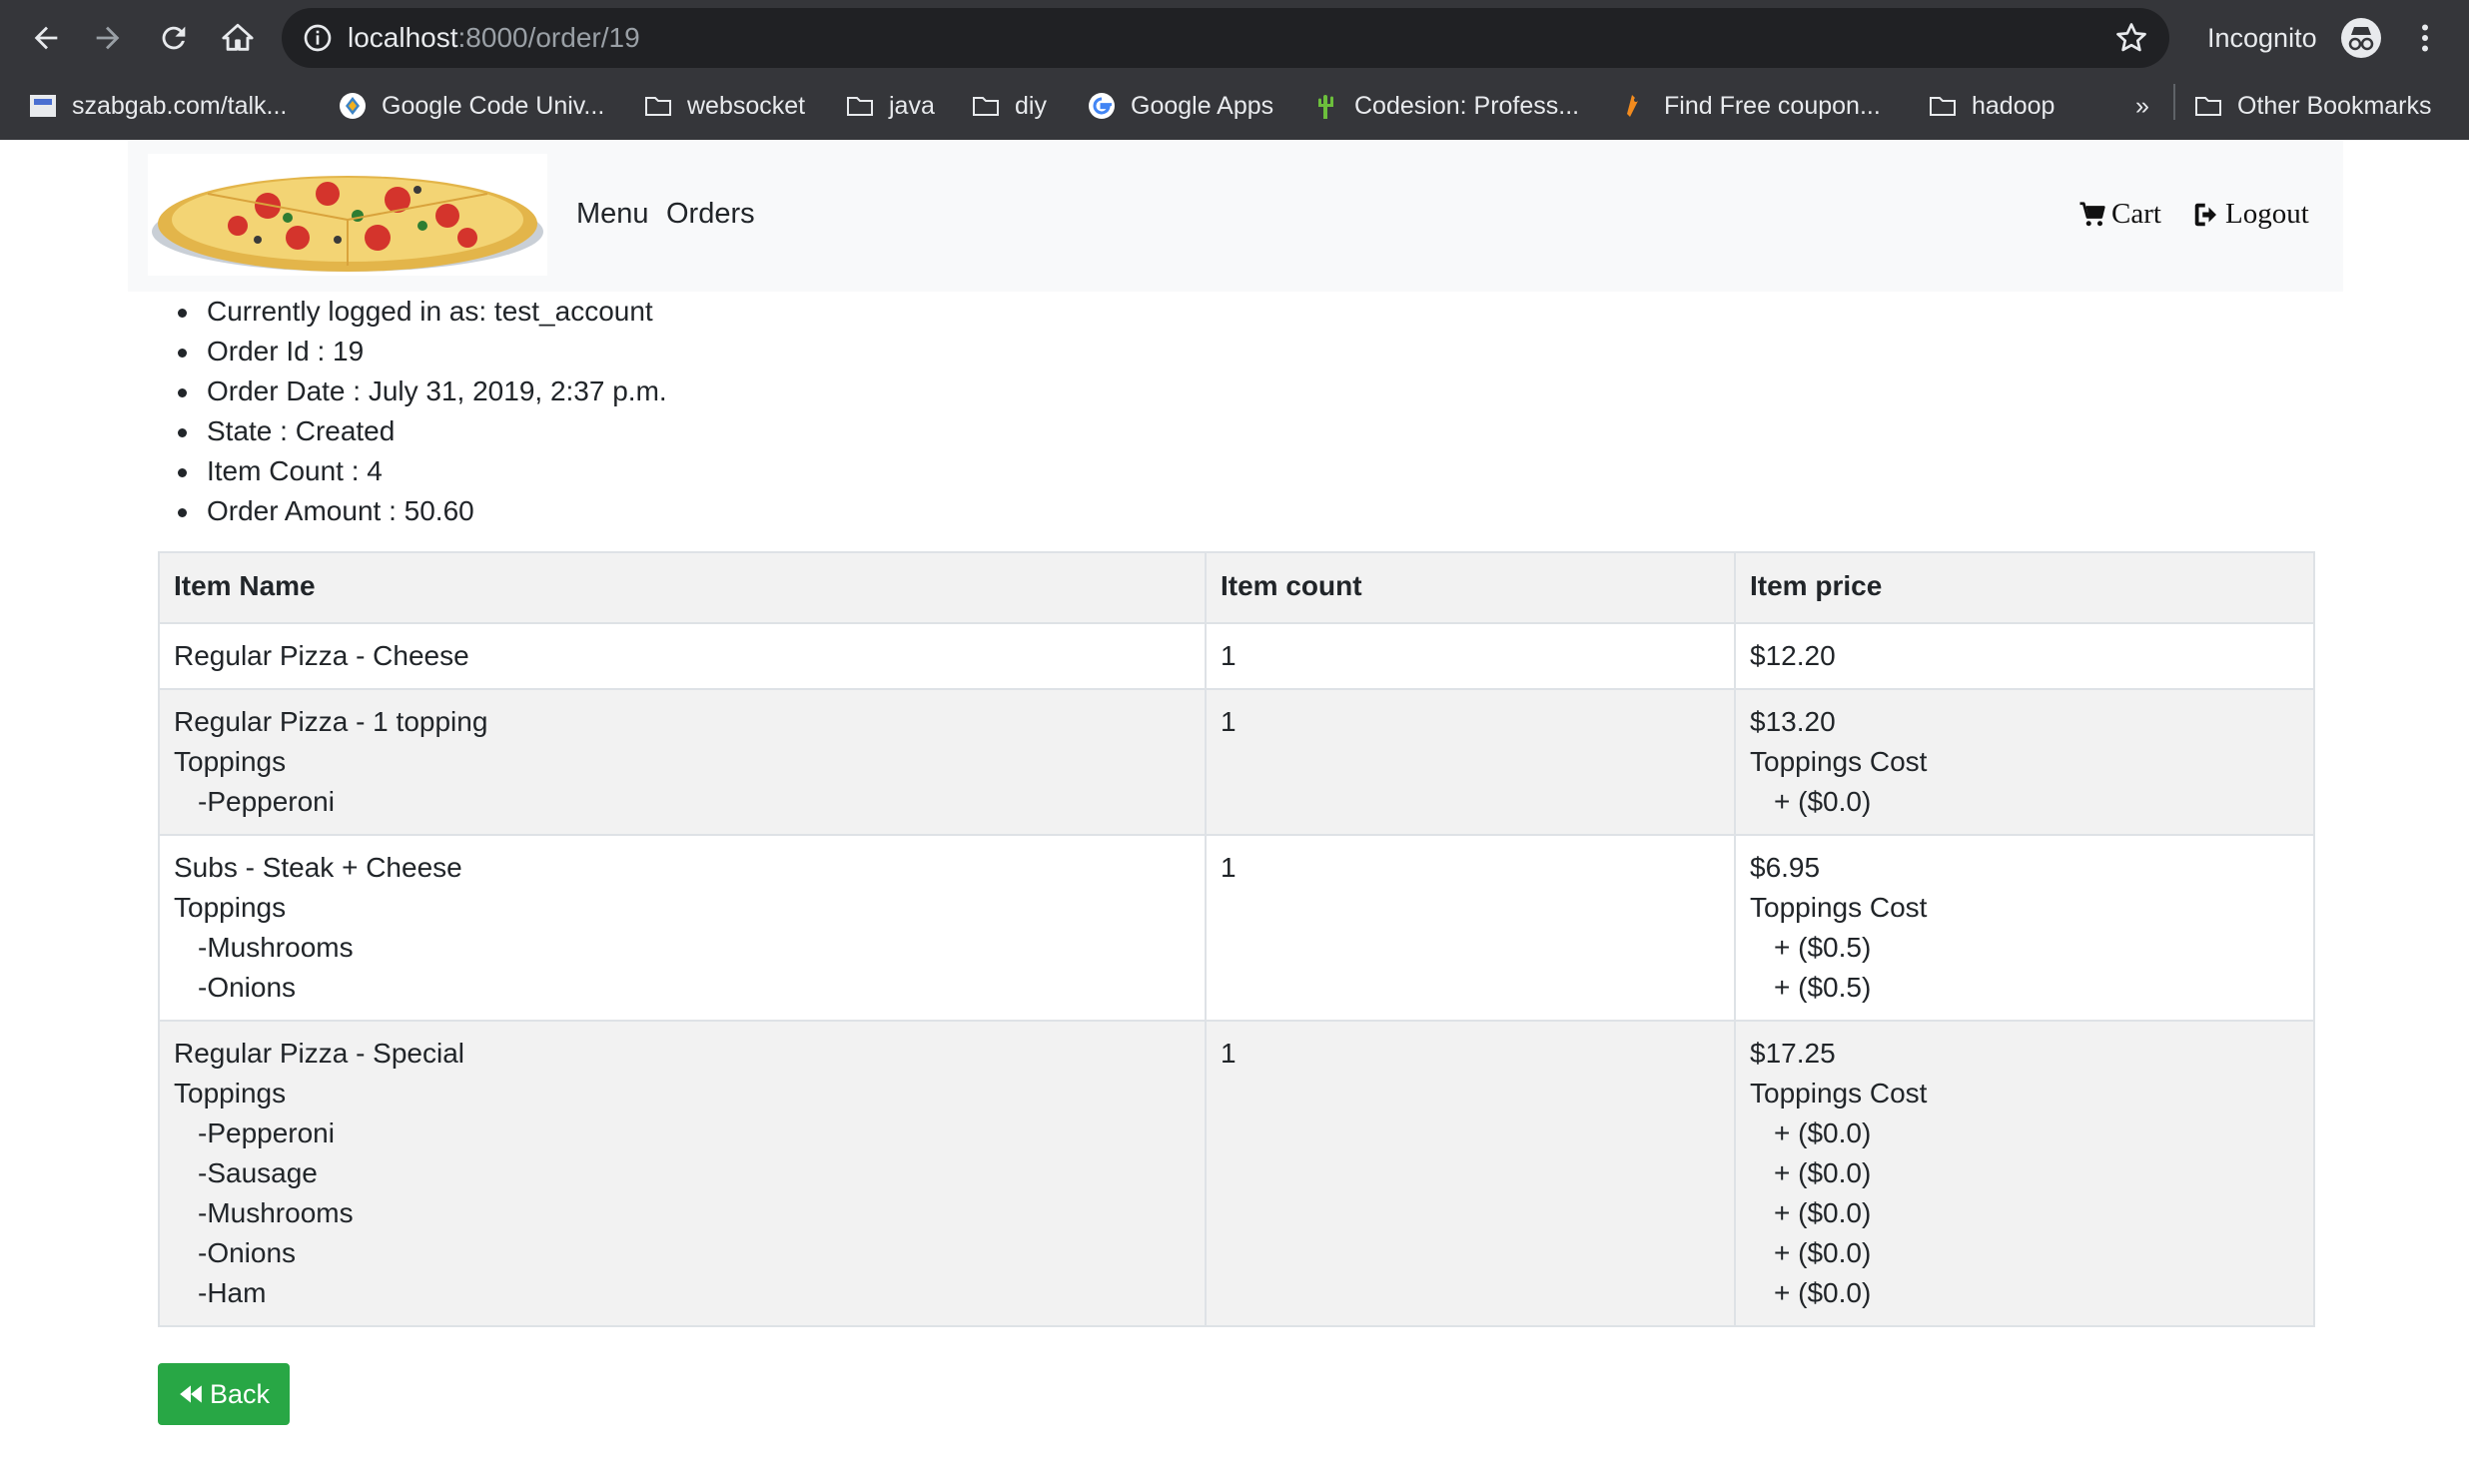  I want to click on overflow-chevron-icon: », so click(2142, 105).